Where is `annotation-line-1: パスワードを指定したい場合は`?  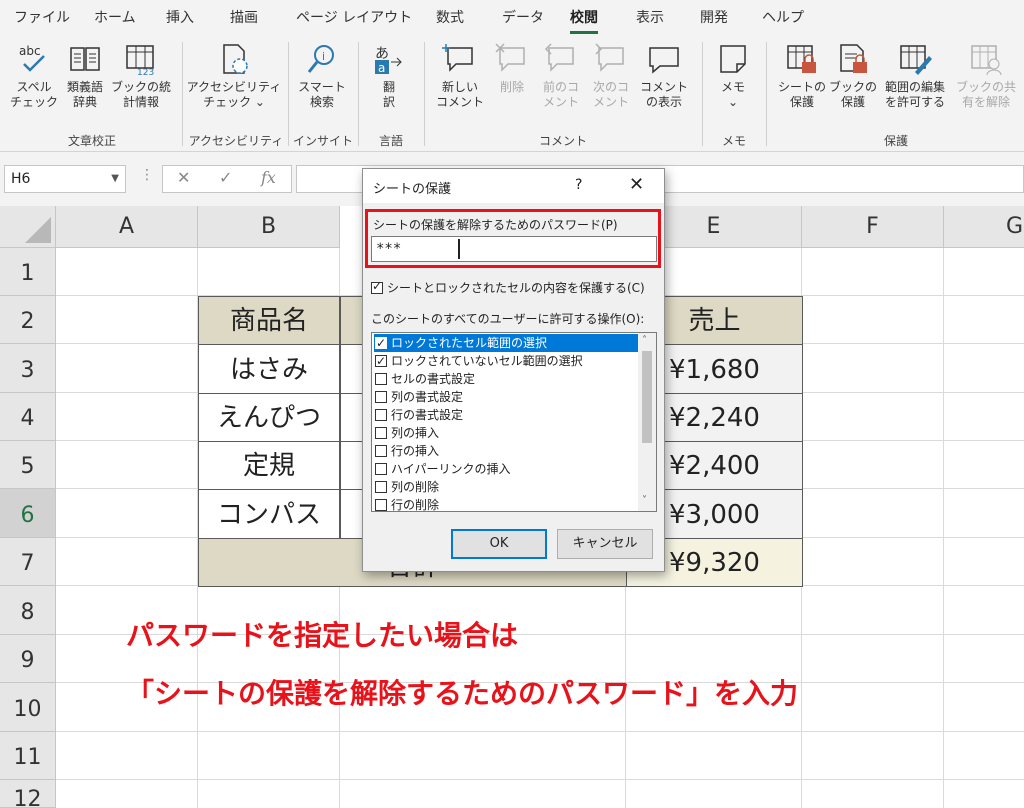 annotation-line-1: パスワードを指定したい場合は is located at coordinates (322, 635).